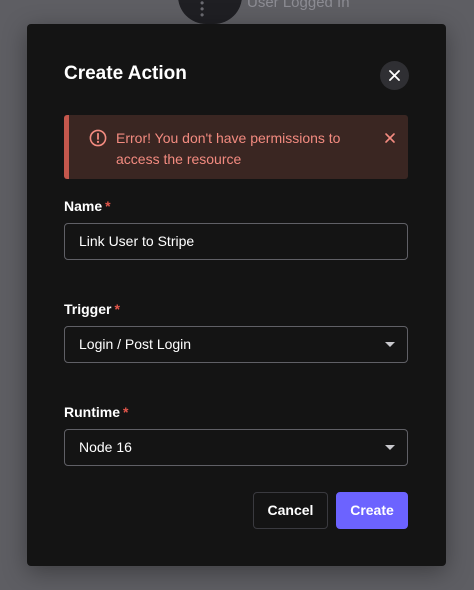 This screenshot has width=474, height=590. I want to click on trigger-label: Trigger *, so click(92, 309).